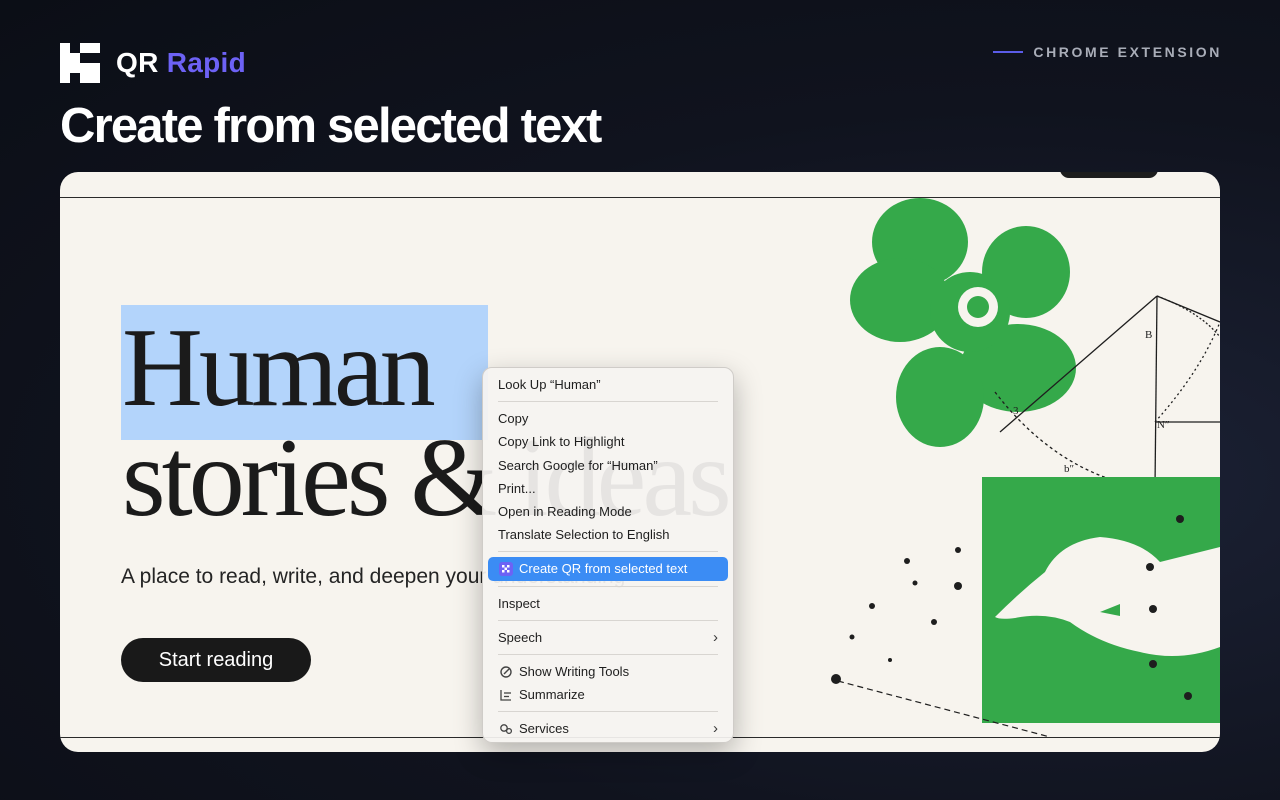  Describe the element at coordinates (1163, 425) in the screenshot. I see `svg-text: N″` at that location.